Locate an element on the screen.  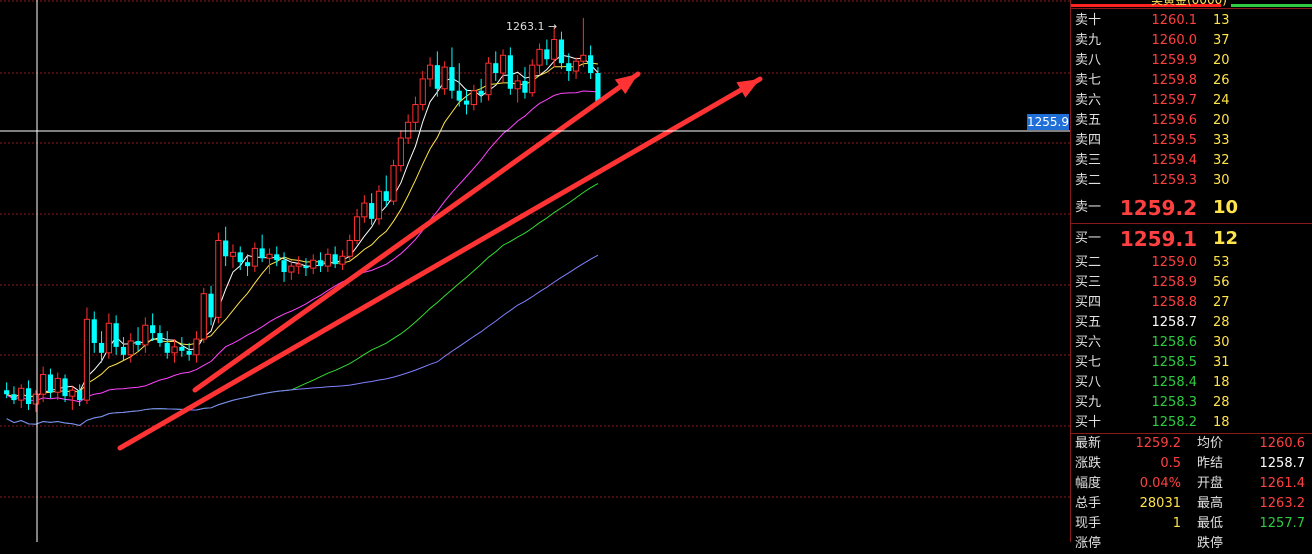
ask-level-row: 卖十 1260.1 13 is located at coordinates (1191, 21).